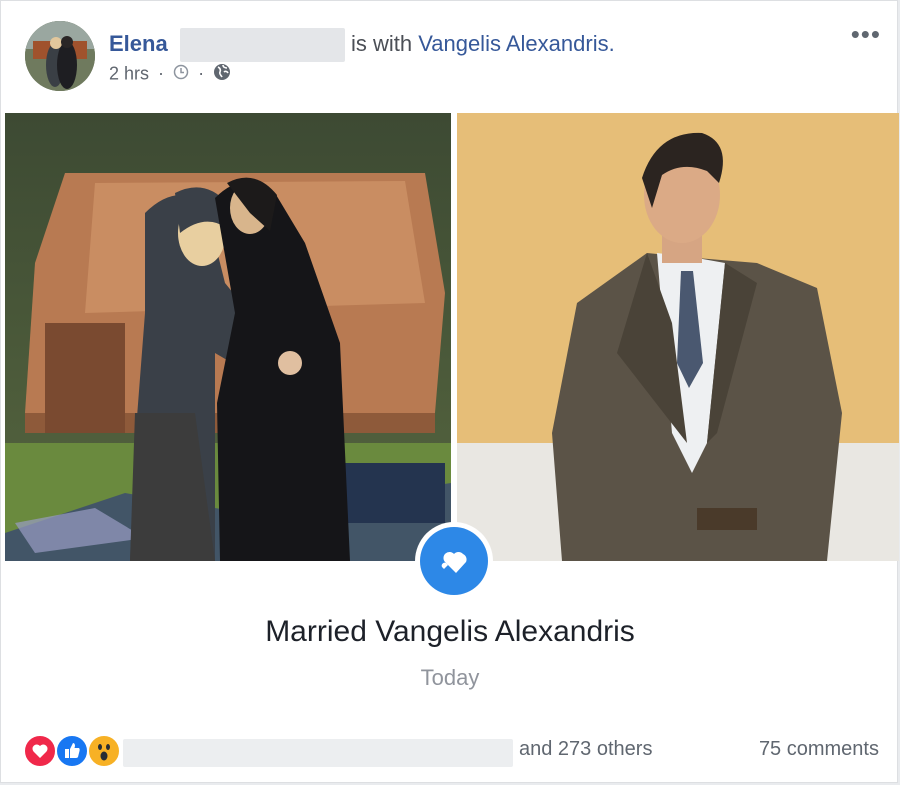 This screenshot has width=900, height=785. What do you see at coordinates (40, 751) in the screenshot?
I see `love-reaction-icon` at bounding box center [40, 751].